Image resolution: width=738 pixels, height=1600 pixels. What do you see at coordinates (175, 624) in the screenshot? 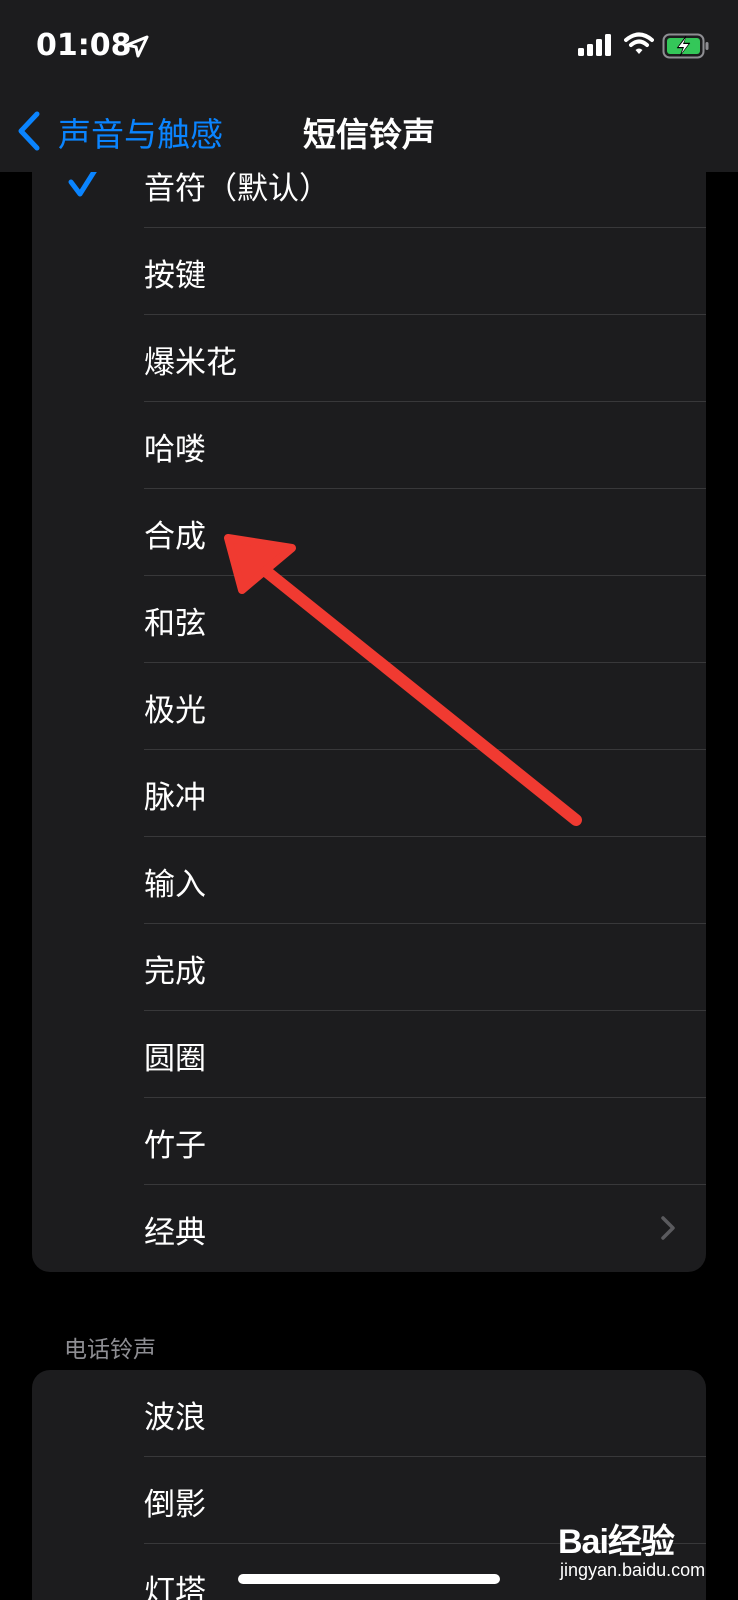
I see `list-item-label: 和弦` at bounding box center [175, 624].